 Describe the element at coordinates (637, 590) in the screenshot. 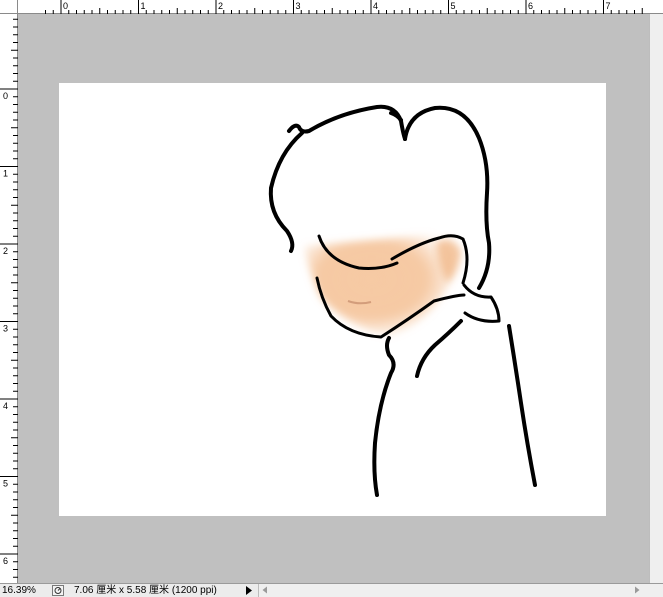

I see `arrow-right-icon` at that location.